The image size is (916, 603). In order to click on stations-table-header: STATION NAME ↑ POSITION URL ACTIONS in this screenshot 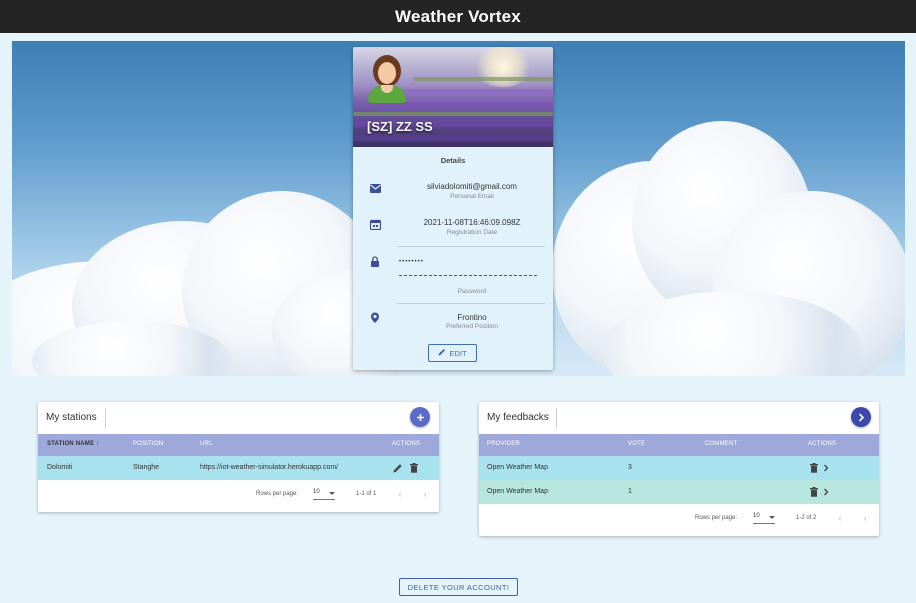, I will do `click(238, 445)`.